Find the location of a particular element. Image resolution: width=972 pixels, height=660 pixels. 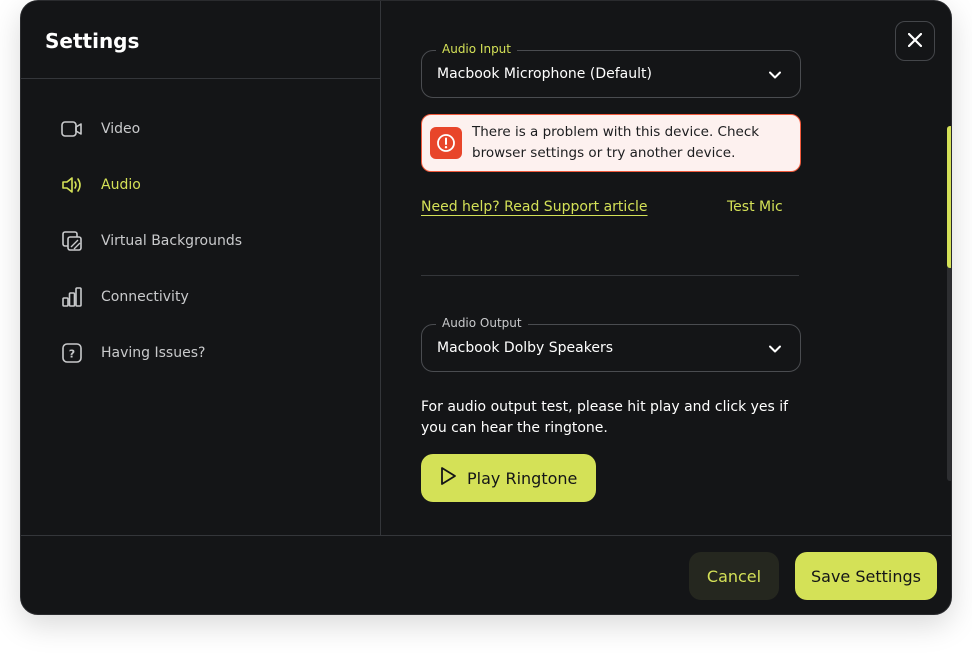

virtual-background-icon is located at coordinates (72, 241).